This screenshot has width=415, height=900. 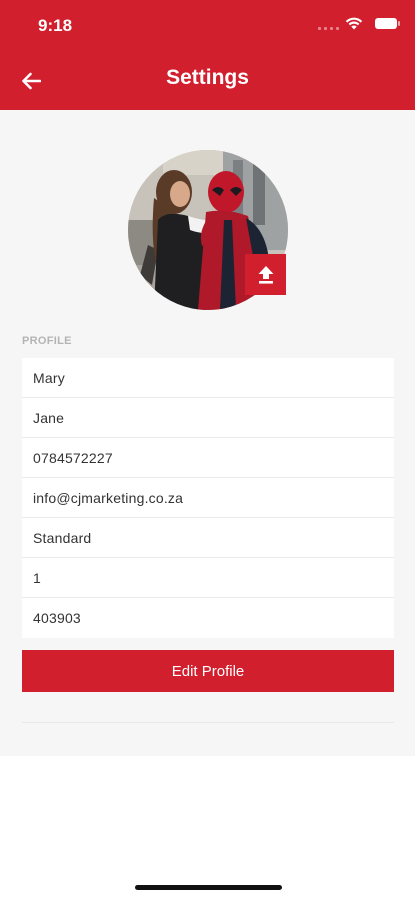 What do you see at coordinates (208, 538) in the screenshot?
I see `account-type-field: Standard` at bounding box center [208, 538].